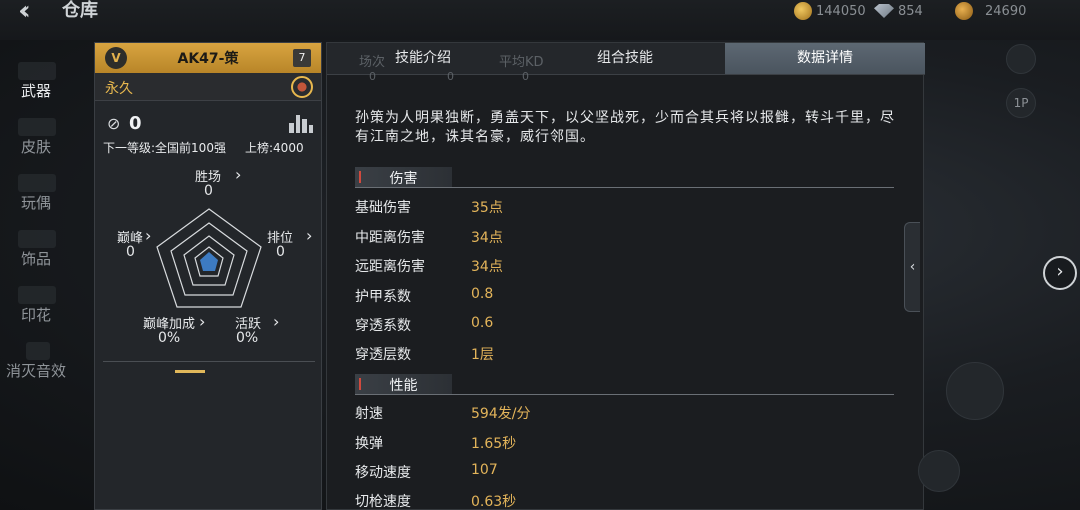 Image resolution: width=1080 pixels, height=510 pixels. What do you see at coordinates (484, 470) in the screenshot?
I see `stat-row-value: 107` at bounding box center [484, 470].